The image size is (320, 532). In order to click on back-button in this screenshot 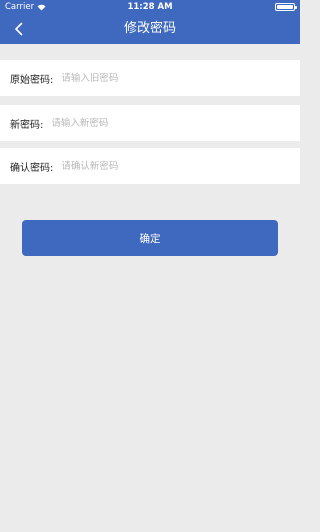, I will do `click(19, 29)`.